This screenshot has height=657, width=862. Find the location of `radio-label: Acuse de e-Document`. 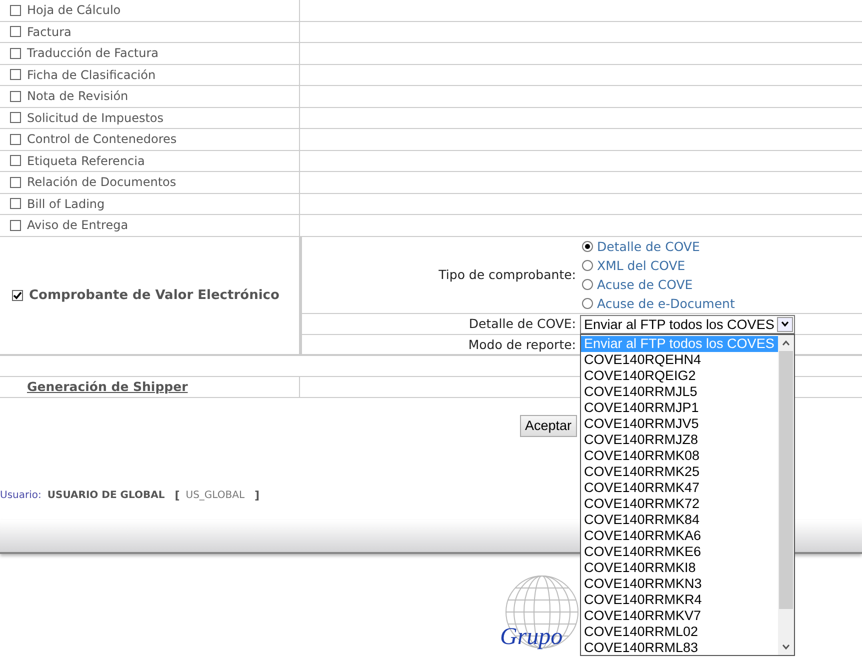

radio-label: Acuse de e-Document is located at coordinates (666, 303).